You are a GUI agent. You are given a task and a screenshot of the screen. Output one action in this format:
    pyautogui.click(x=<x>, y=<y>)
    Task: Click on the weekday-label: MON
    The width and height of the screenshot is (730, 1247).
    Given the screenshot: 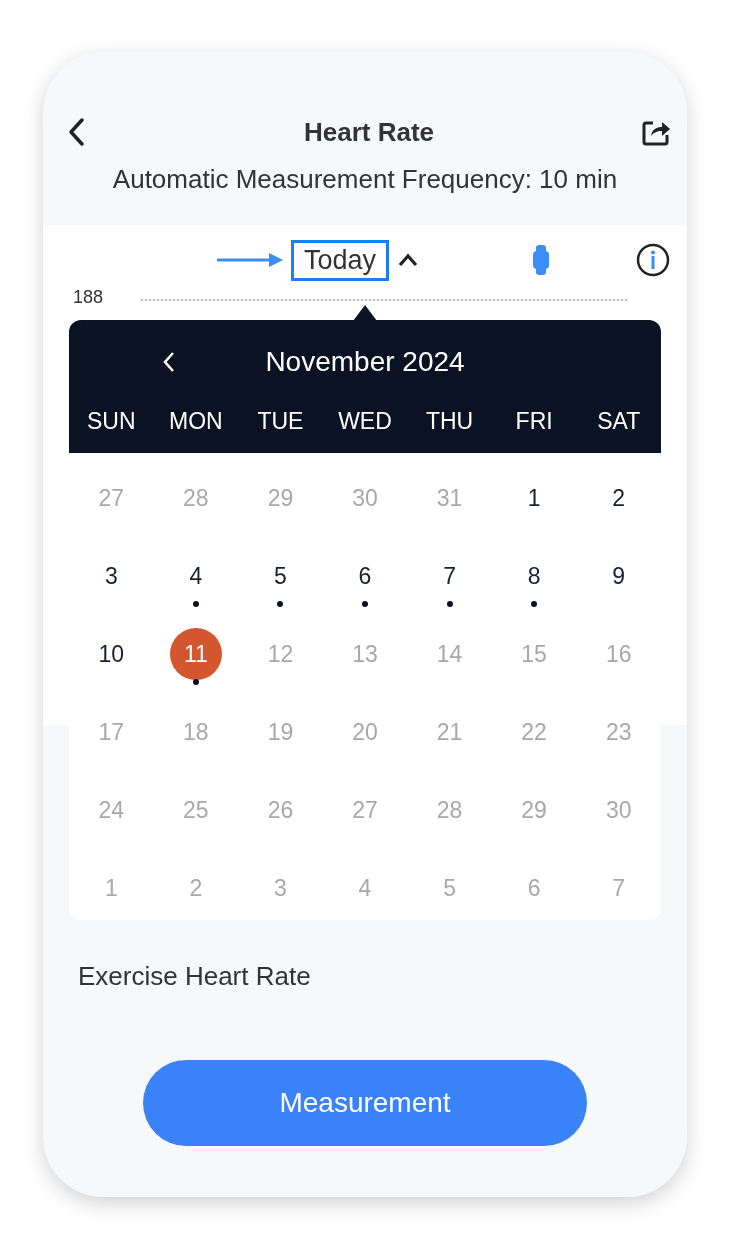 What is the action you would take?
    pyautogui.click(x=196, y=421)
    